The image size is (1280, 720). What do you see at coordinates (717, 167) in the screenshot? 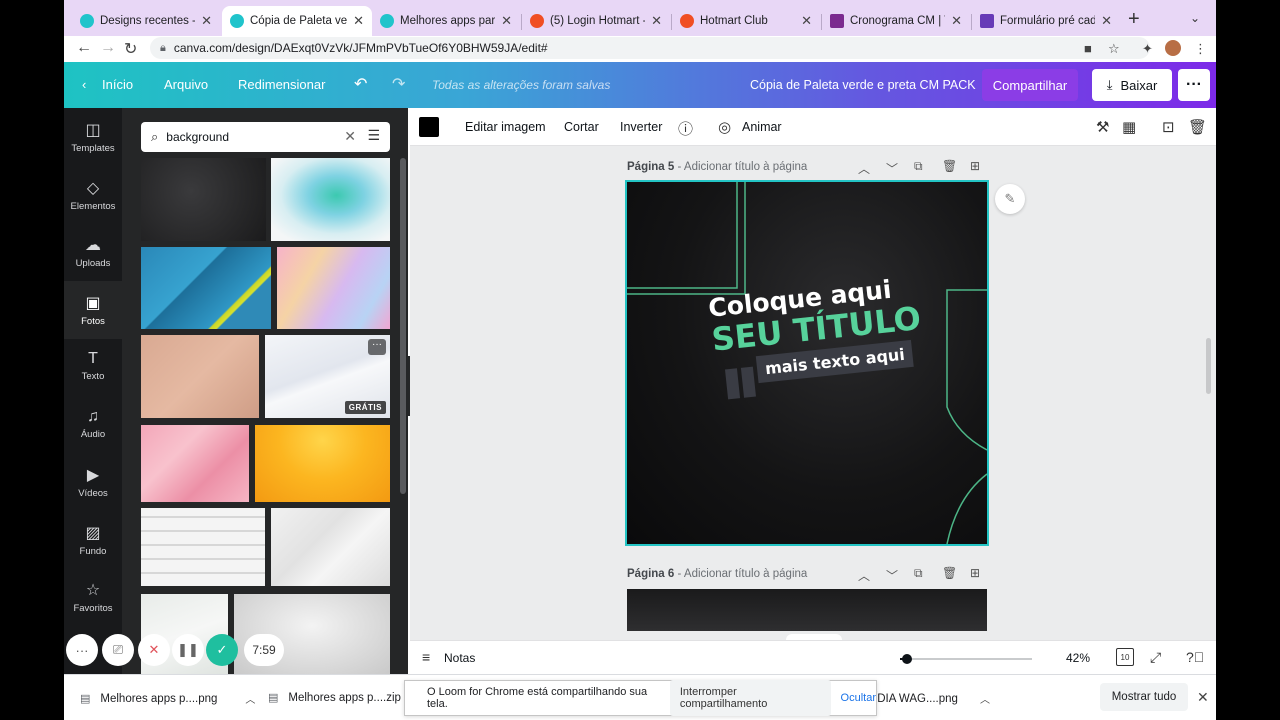
I see `page-5-label: Página 5 - Adicionar título à página` at bounding box center [717, 167].